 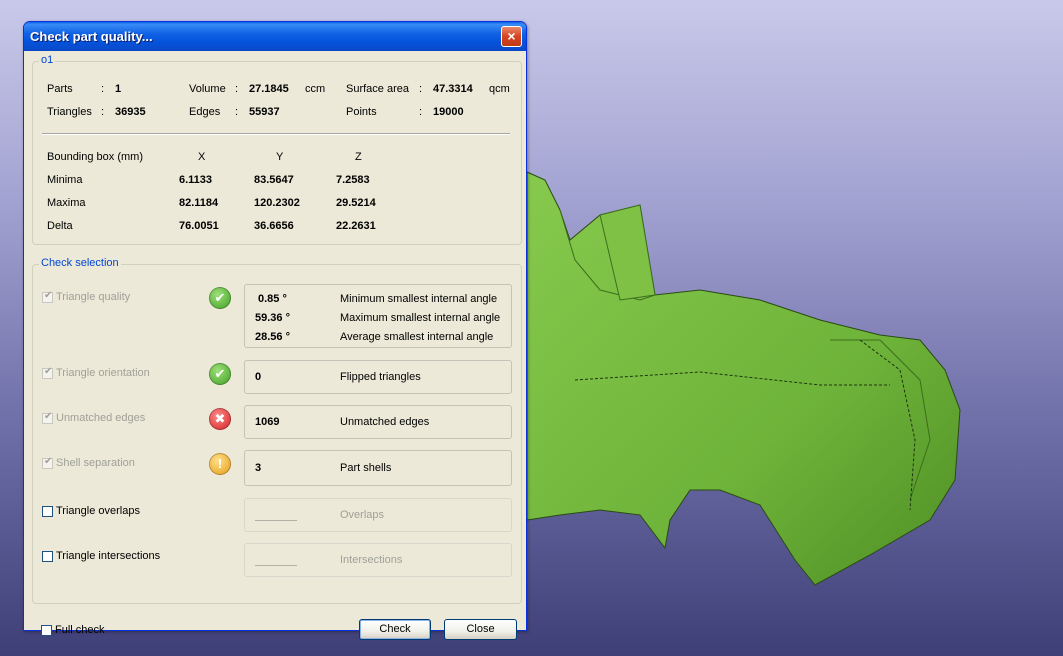 What do you see at coordinates (130, 112) in the screenshot?
I see `triangles-value: 36935` at bounding box center [130, 112].